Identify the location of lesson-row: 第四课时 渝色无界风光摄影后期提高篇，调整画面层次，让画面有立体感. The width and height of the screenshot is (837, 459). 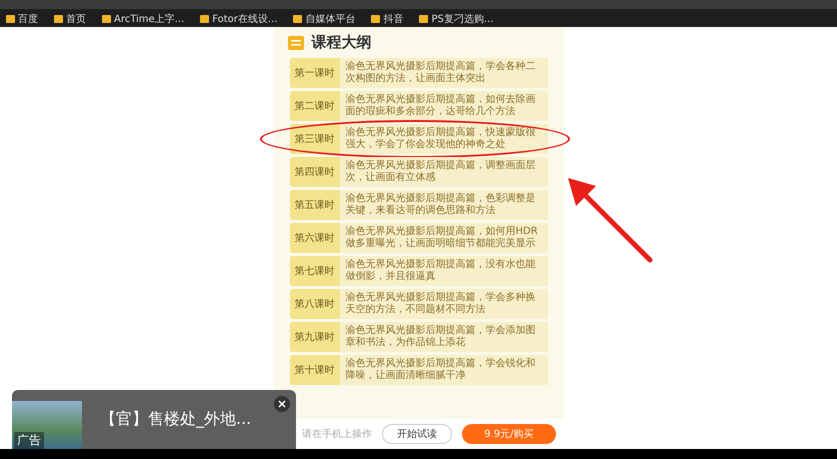
(419, 172).